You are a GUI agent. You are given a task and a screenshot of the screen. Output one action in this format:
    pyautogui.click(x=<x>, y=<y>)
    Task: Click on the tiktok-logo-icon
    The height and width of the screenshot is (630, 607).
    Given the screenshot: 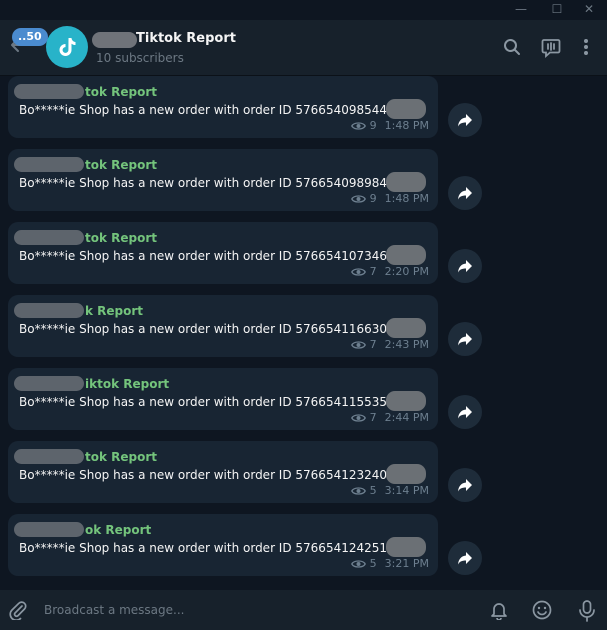 What is the action you would take?
    pyautogui.click(x=67, y=47)
    